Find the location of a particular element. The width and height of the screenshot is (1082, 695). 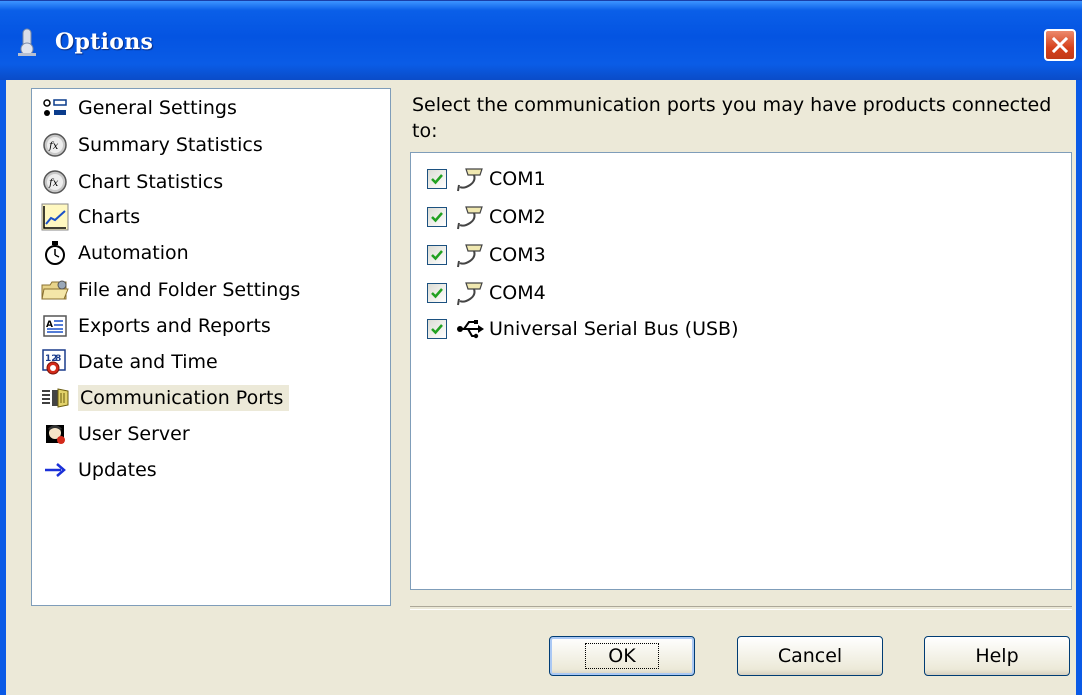

nav-item-charts: Charts is located at coordinates (90, 217).